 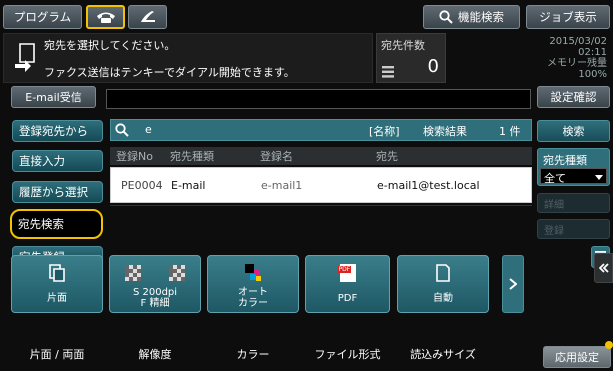 I want to click on nav-registered-destinations: 登録宛先から, so click(x=57, y=131).